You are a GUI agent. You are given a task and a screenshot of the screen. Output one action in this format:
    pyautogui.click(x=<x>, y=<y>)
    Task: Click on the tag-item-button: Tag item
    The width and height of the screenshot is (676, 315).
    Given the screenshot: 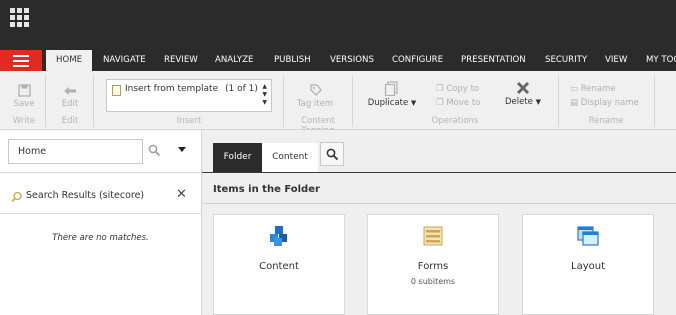 What is the action you would take?
    pyautogui.click(x=315, y=96)
    